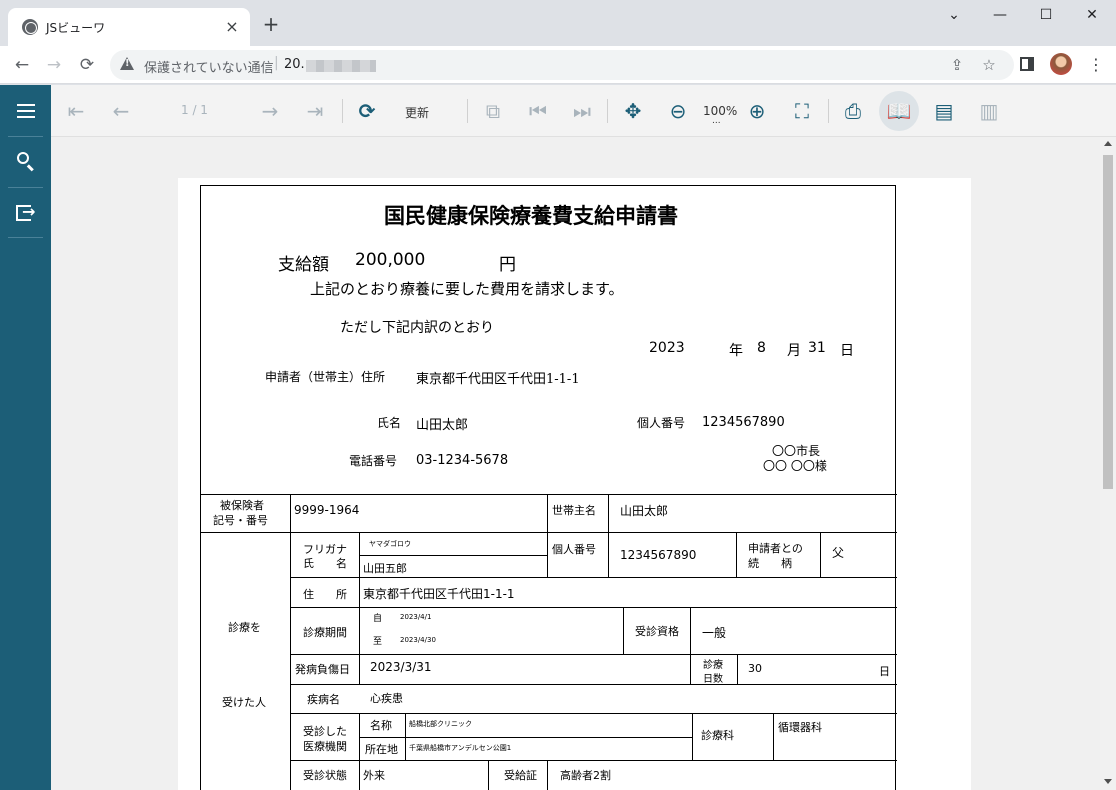  Describe the element at coordinates (327, 510) in the screenshot. I see `insured-value: 9999-1964` at that location.